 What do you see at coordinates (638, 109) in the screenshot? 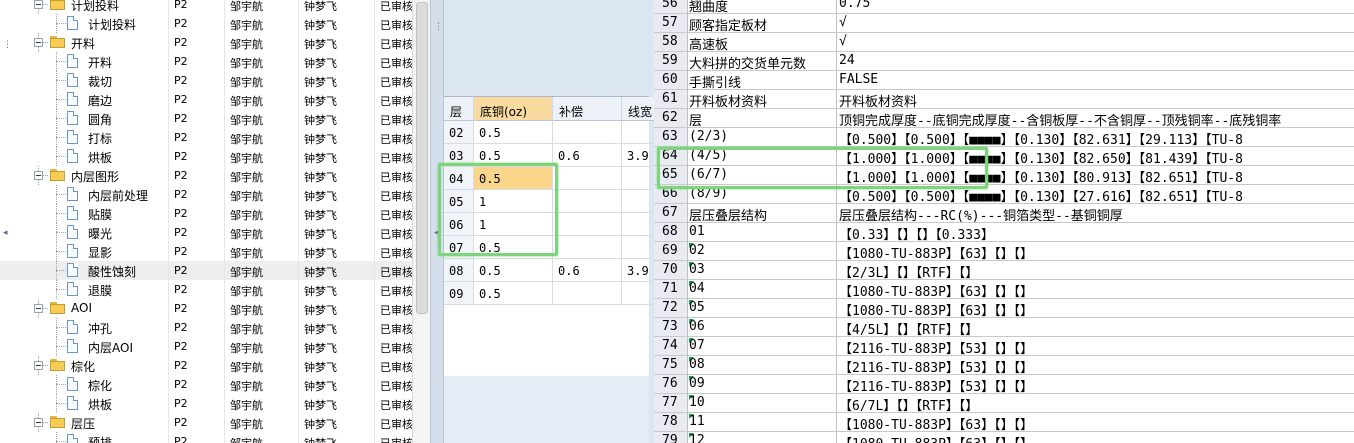
I see `column-header: 线宽` at bounding box center [638, 109].